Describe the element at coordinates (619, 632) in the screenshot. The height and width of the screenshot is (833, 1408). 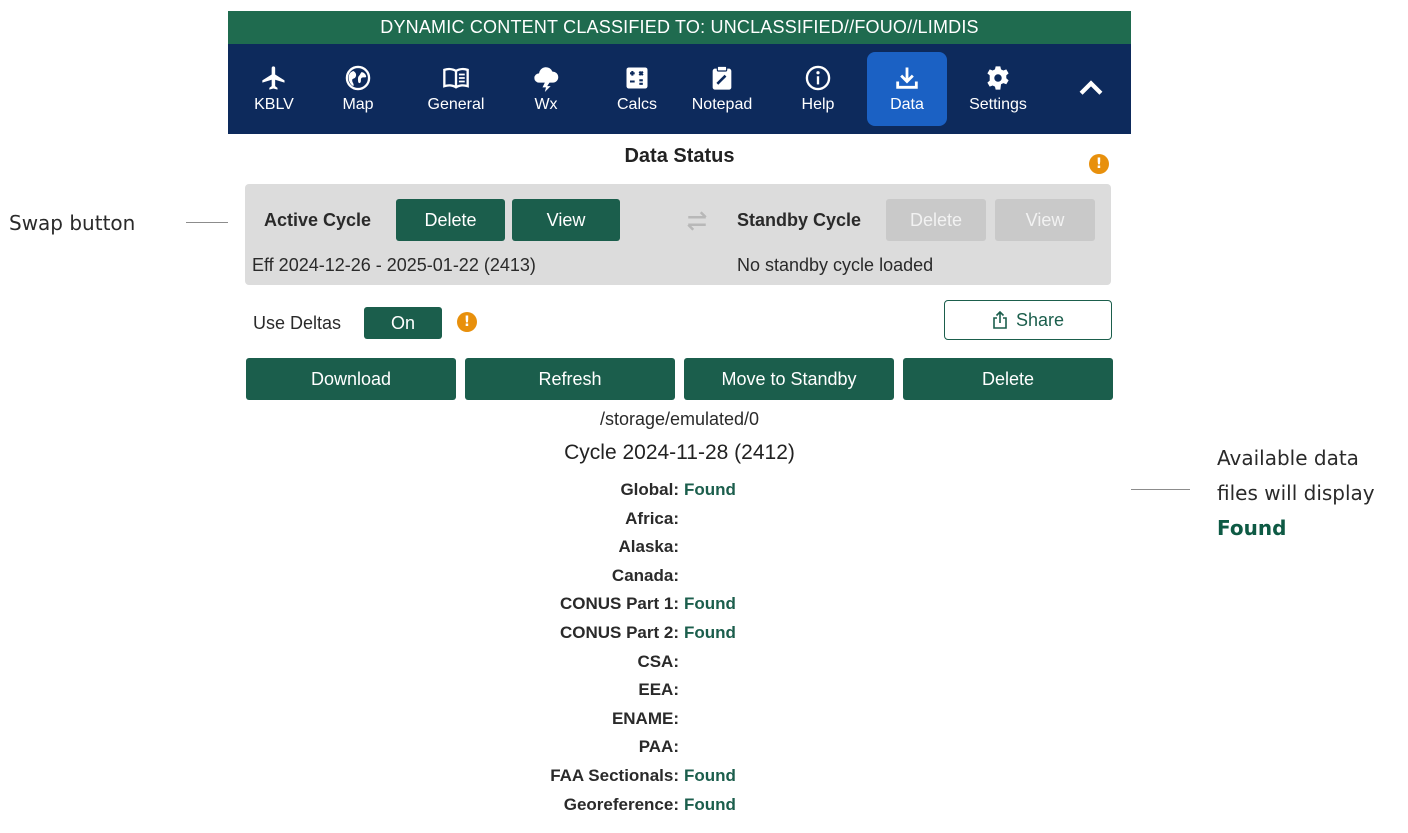
I see `file-label: CONUS Part 2:` at that location.